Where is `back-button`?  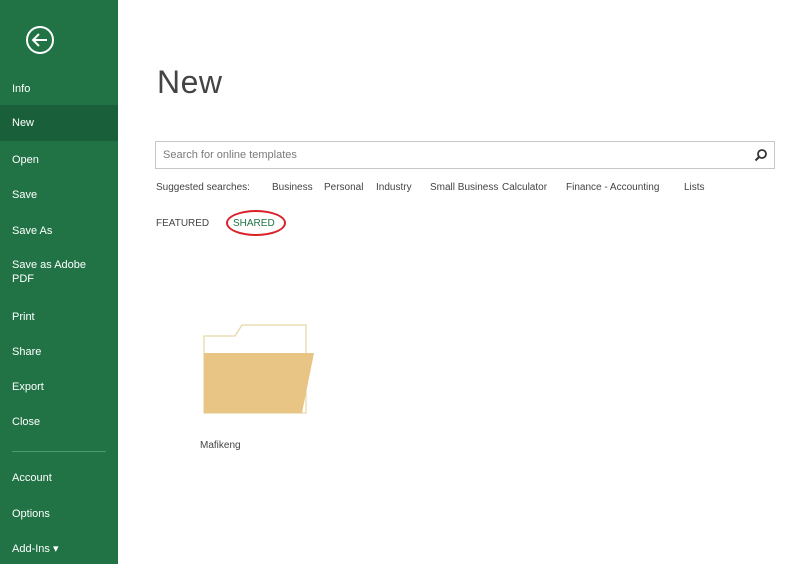
back-button is located at coordinates (40, 40).